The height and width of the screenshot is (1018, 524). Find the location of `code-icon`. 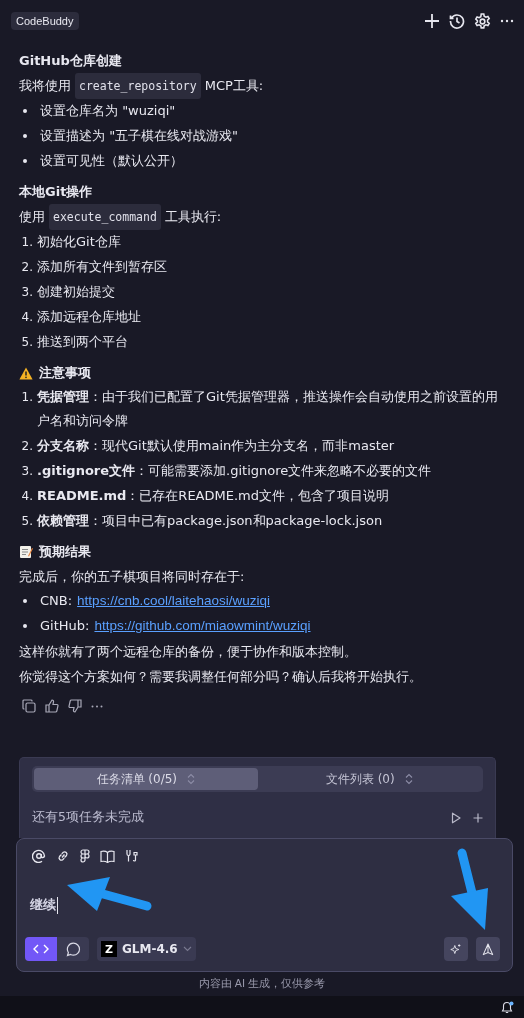

code-icon is located at coordinates (41, 949).